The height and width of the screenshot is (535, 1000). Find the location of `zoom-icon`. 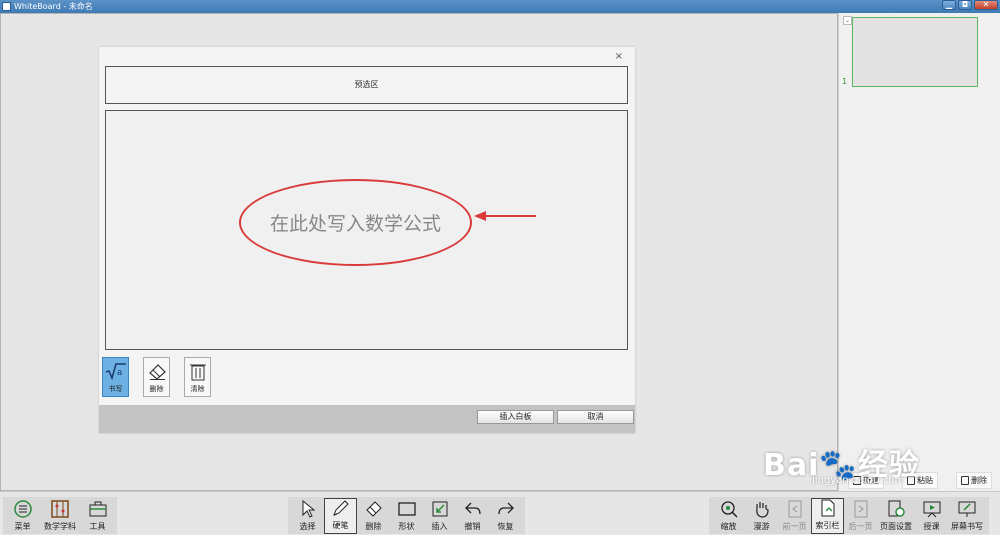

zoom-icon is located at coordinates (729, 509).